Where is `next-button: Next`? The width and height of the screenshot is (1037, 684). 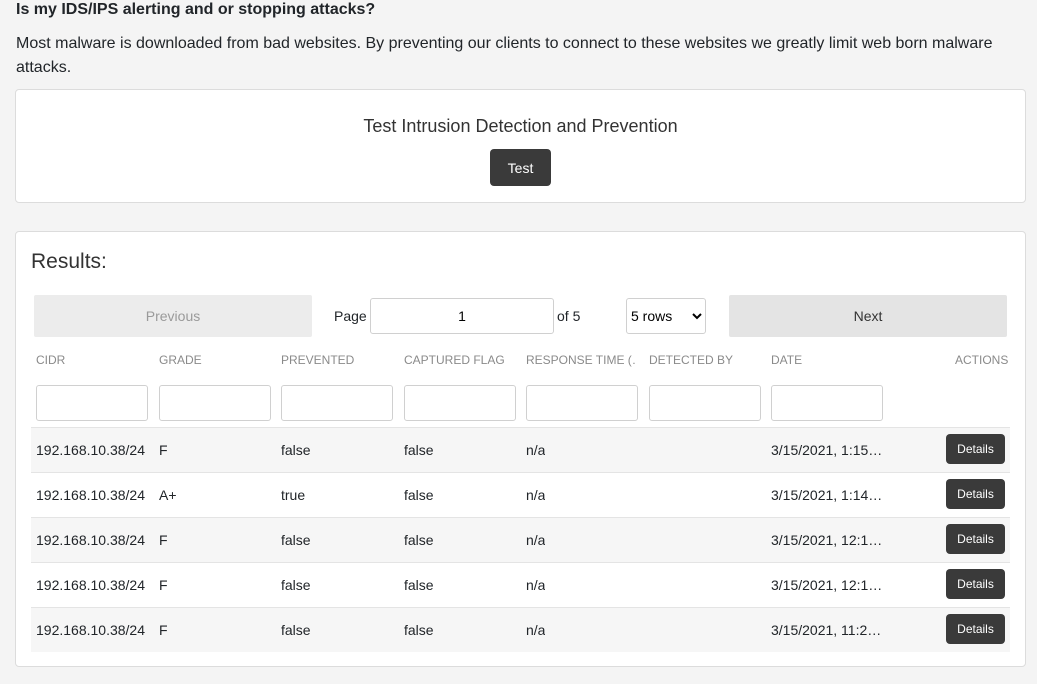 next-button: Next is located at coordinates (868, 316).